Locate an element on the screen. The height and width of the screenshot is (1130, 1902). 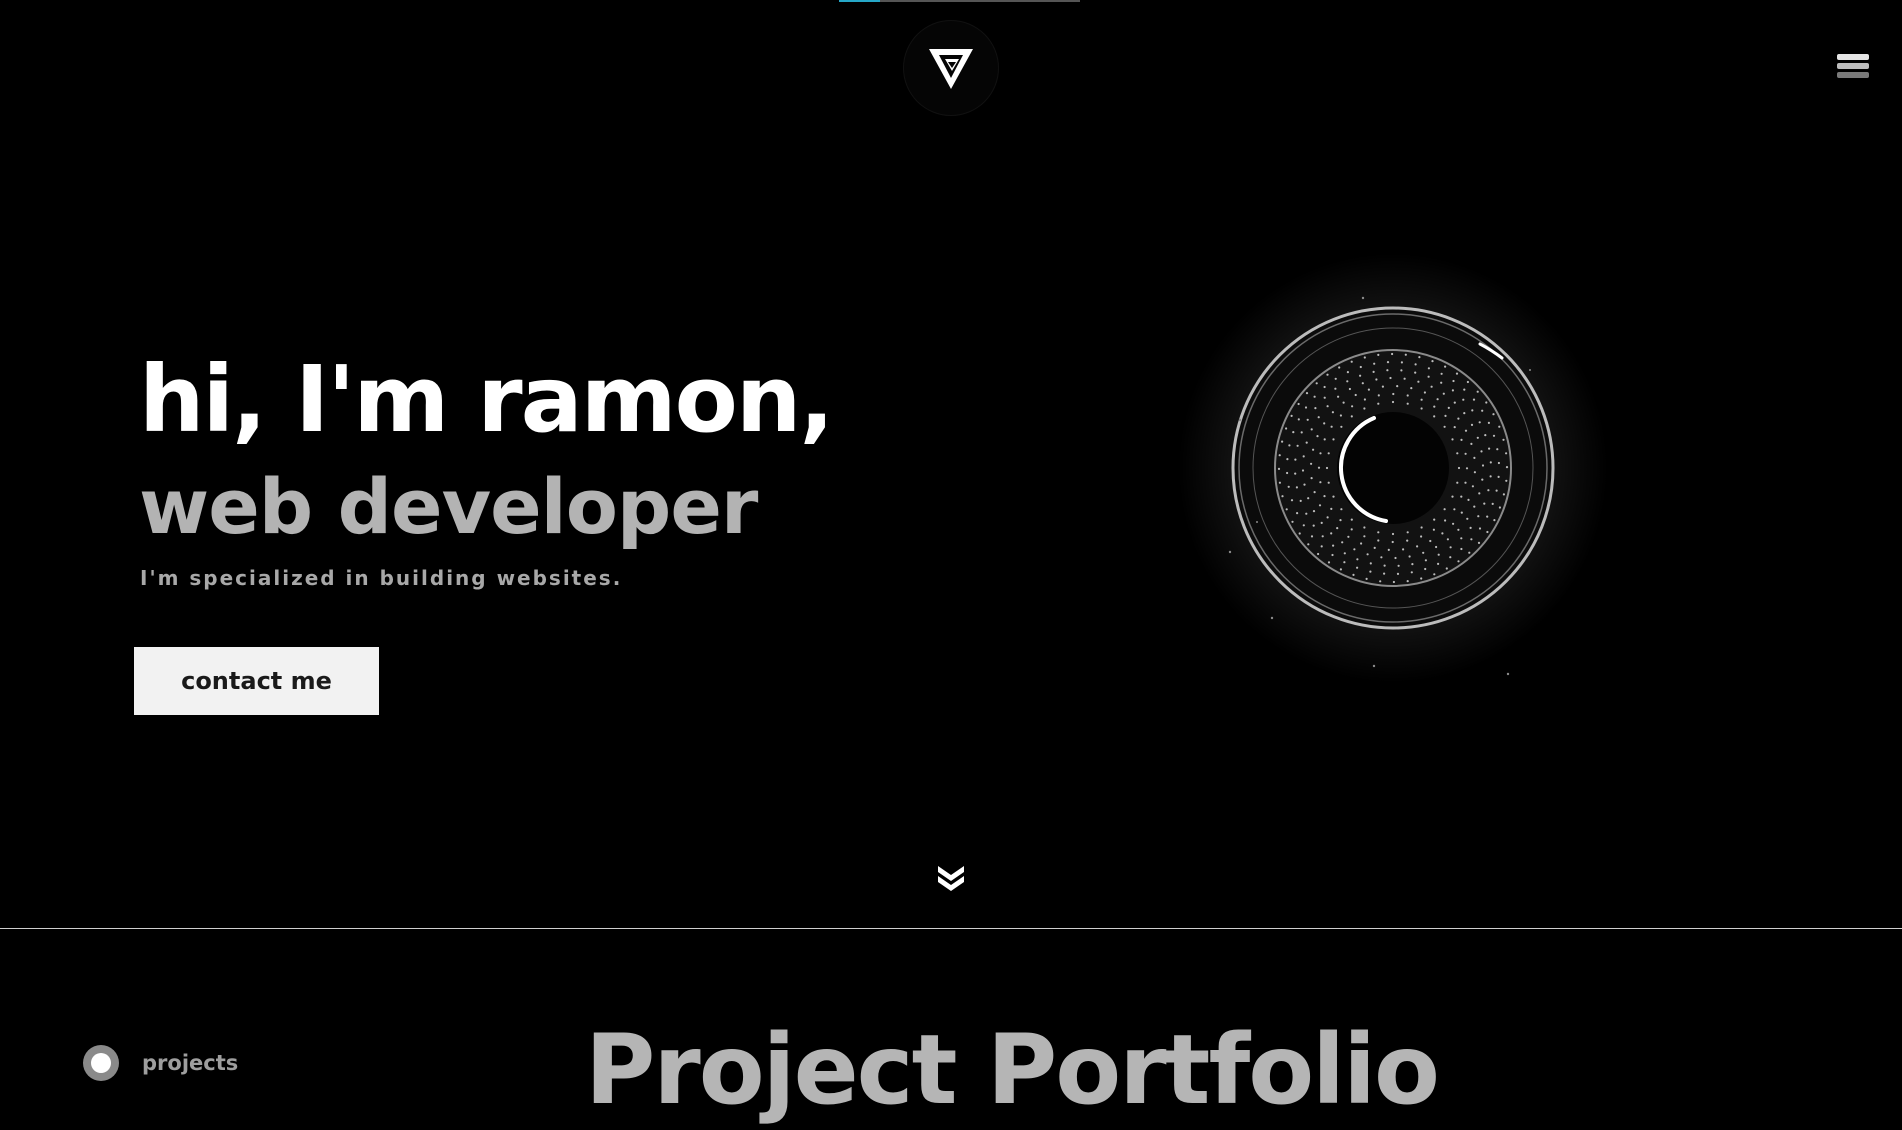
contact-me-button: contact me is located at coordinates (256, 681).